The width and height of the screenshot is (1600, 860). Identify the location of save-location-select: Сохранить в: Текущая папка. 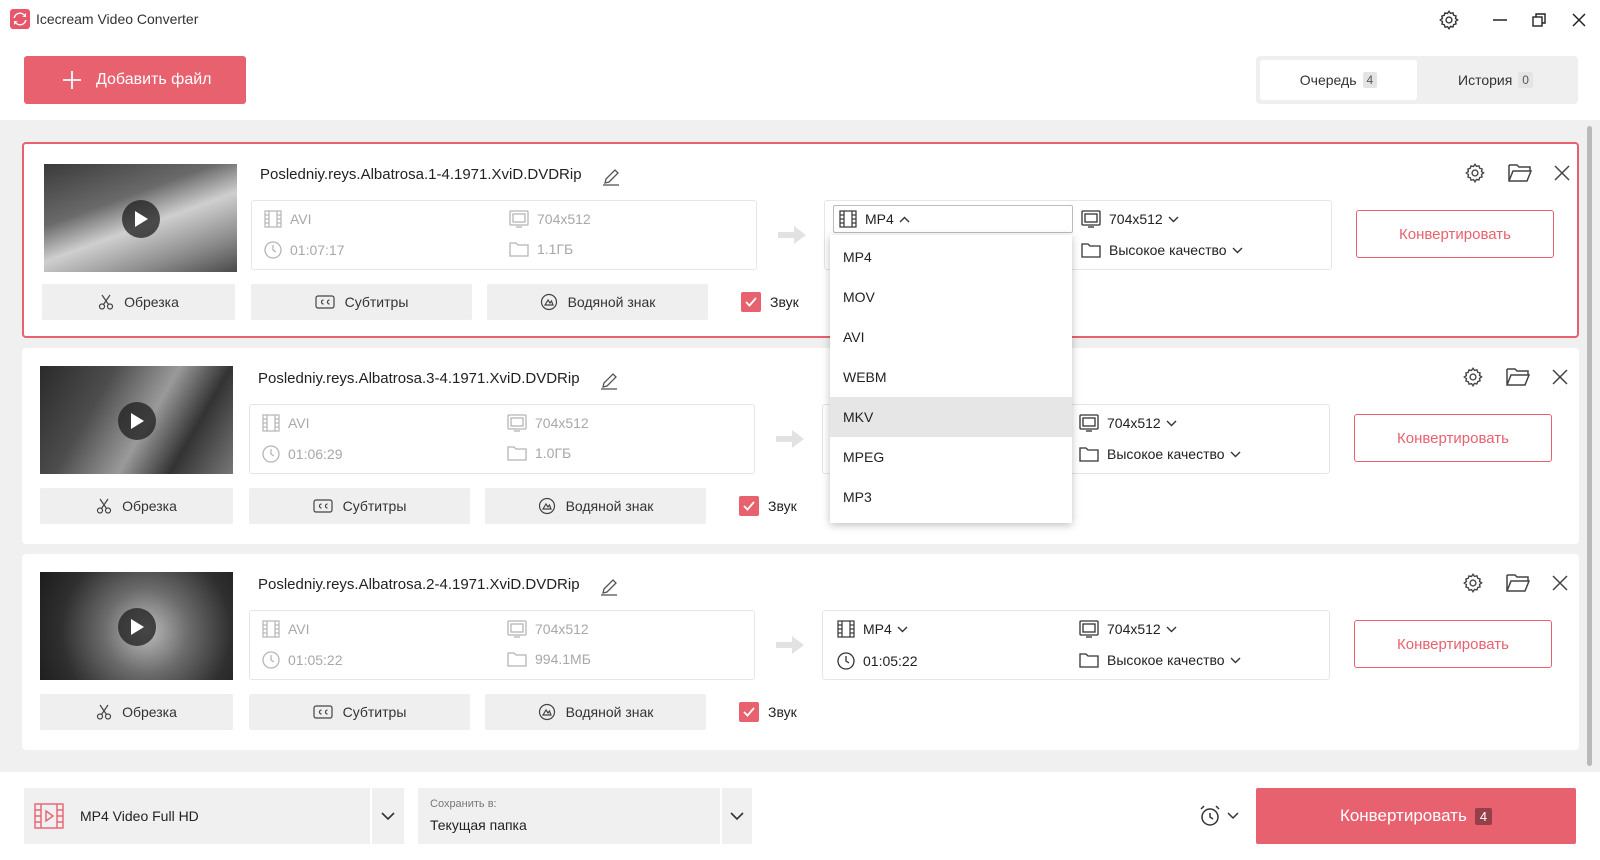
(569, 816).